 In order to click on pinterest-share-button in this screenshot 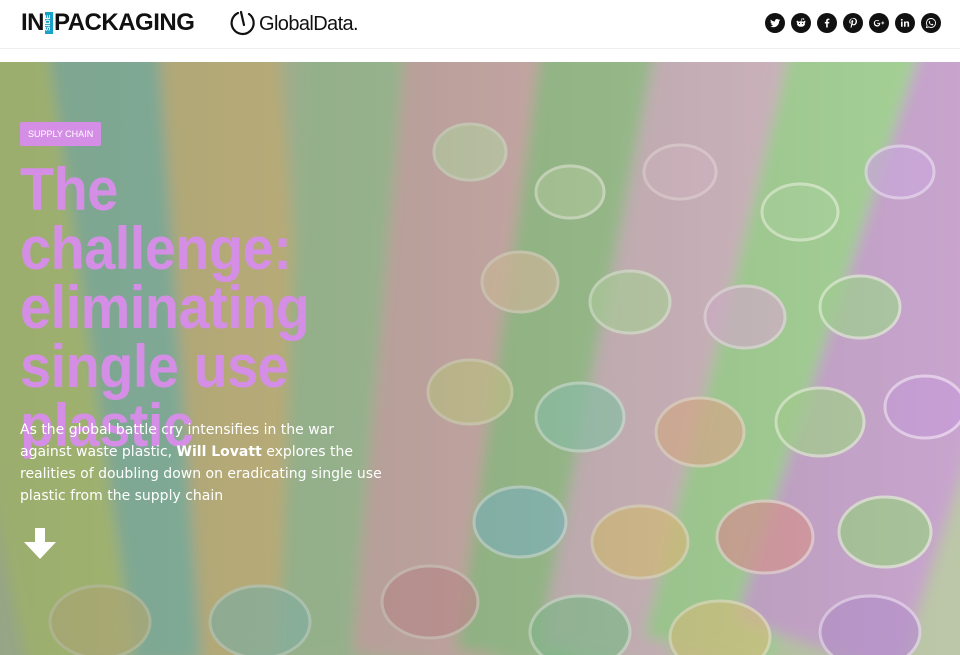, I will do `click(853, 23)`.